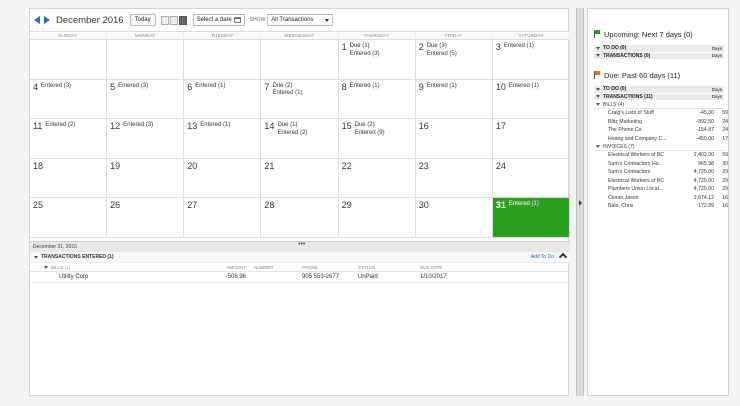  Describe the element at coordinates (661, 198) in the screenshot. I see `list-item: Cioran,Jason 2,674.12 16` at that location.